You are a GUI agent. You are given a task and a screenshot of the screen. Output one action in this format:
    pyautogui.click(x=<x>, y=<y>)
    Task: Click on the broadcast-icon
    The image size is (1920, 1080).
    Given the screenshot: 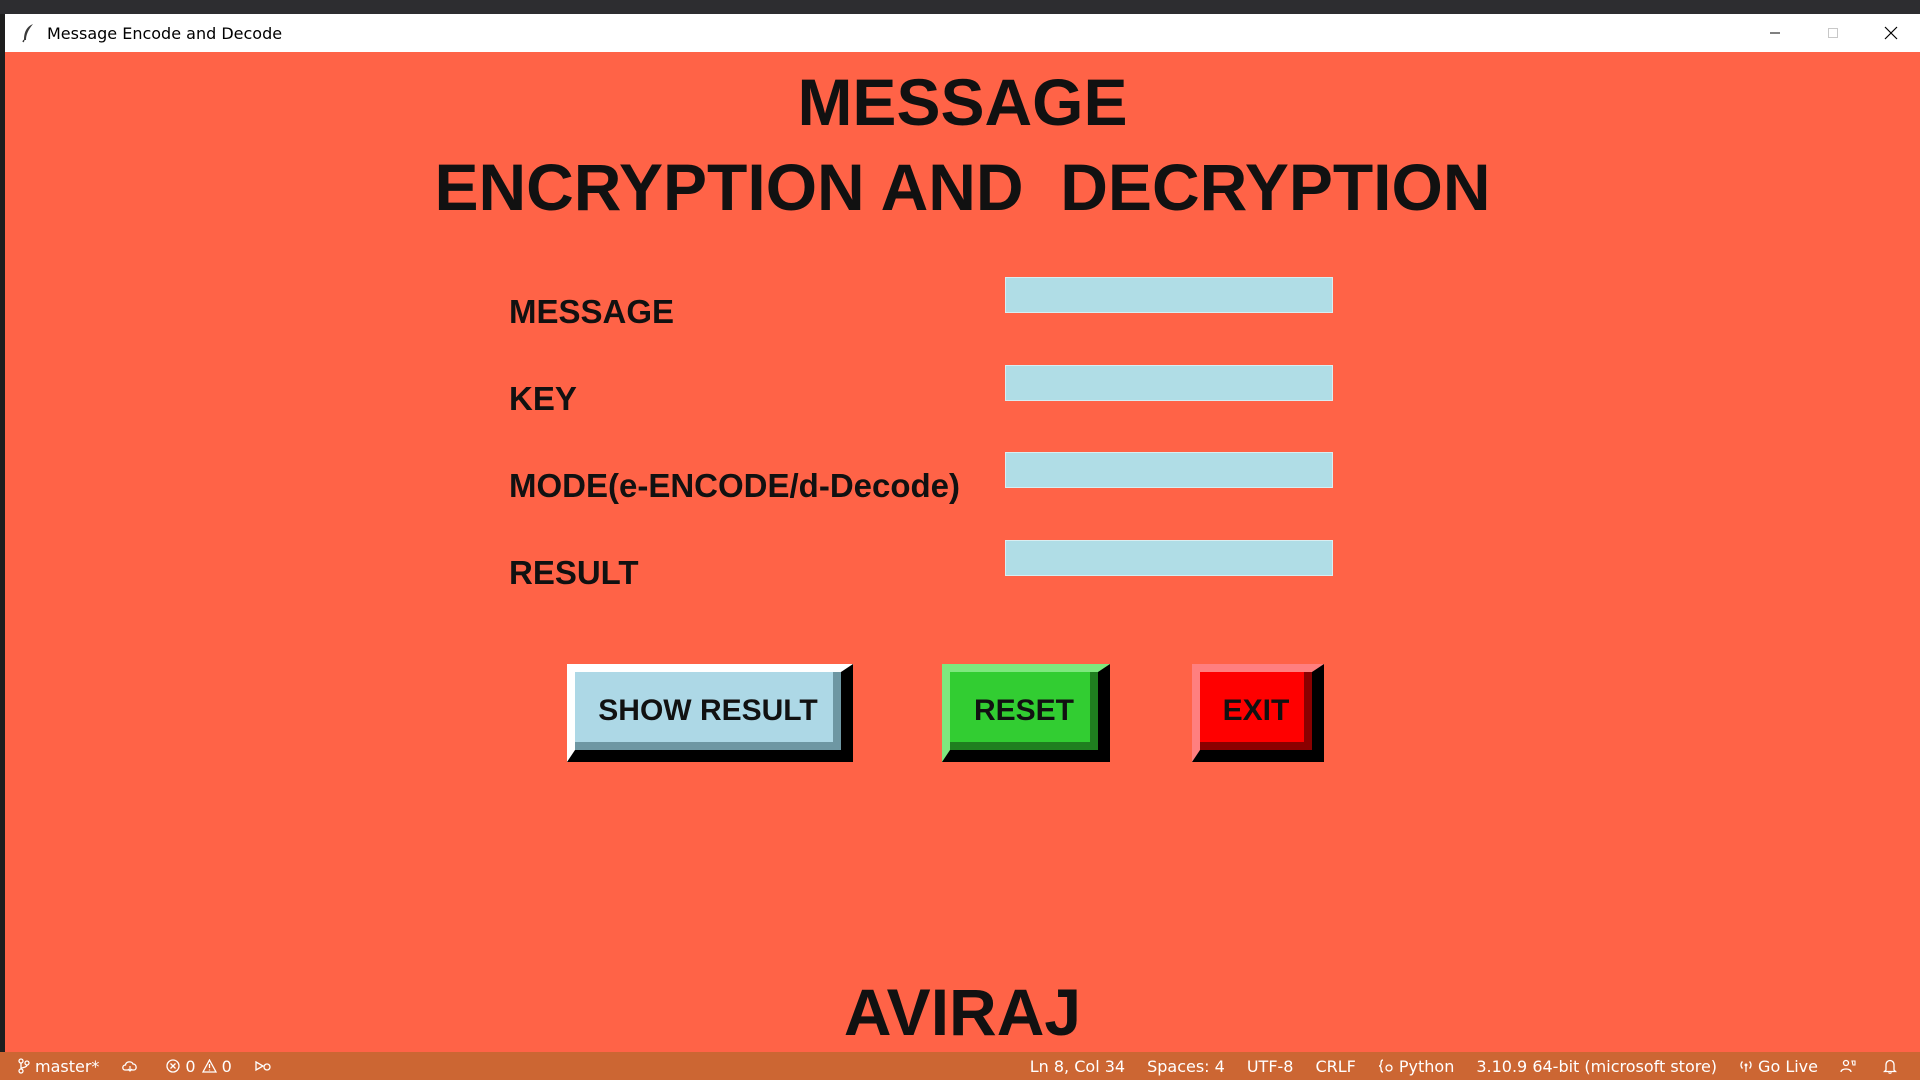 What is the action you would take?
    pyautogui.click(x=1746, y=1066)
    